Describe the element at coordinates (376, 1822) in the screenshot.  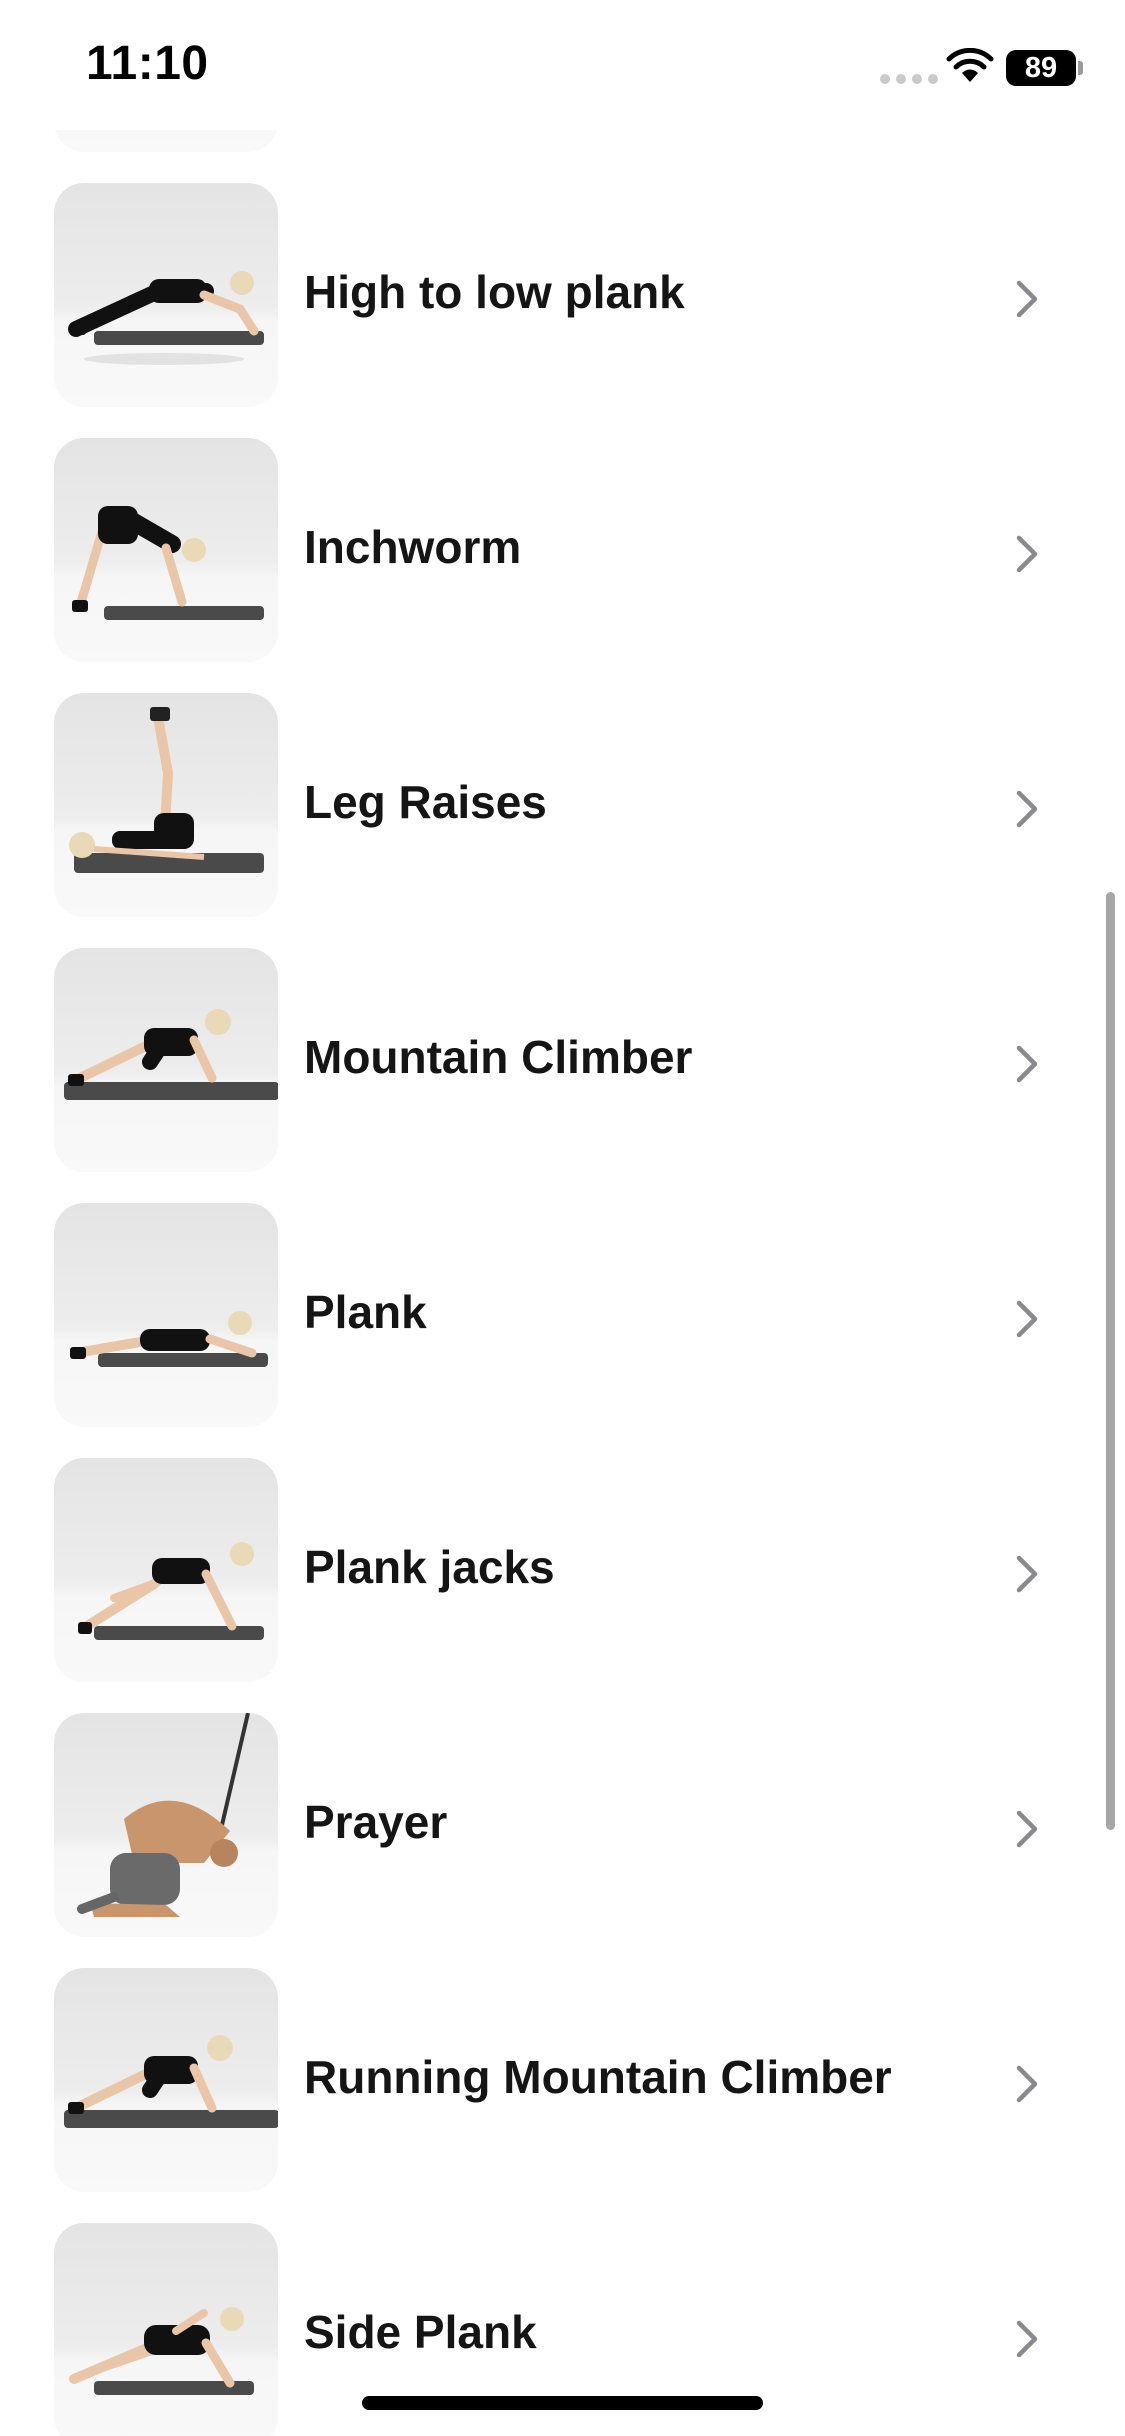
I see `exercise-name: Prayer` at that location.